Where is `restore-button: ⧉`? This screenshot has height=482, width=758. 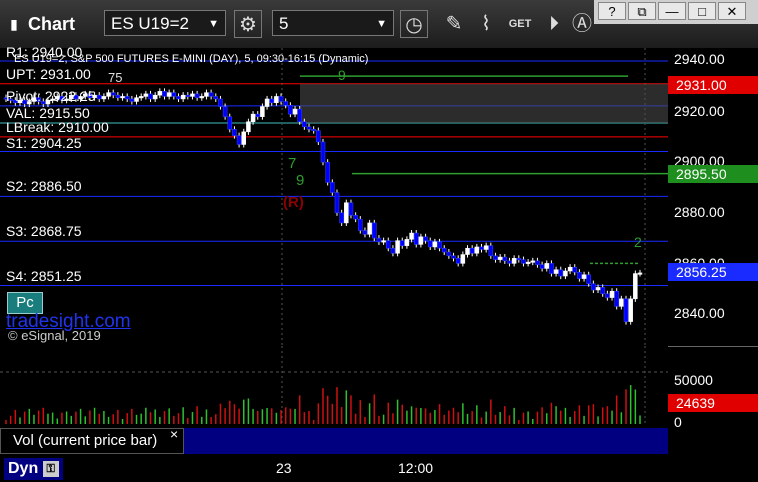
restore-button: ⧉ is located at coordinates (642, 11).